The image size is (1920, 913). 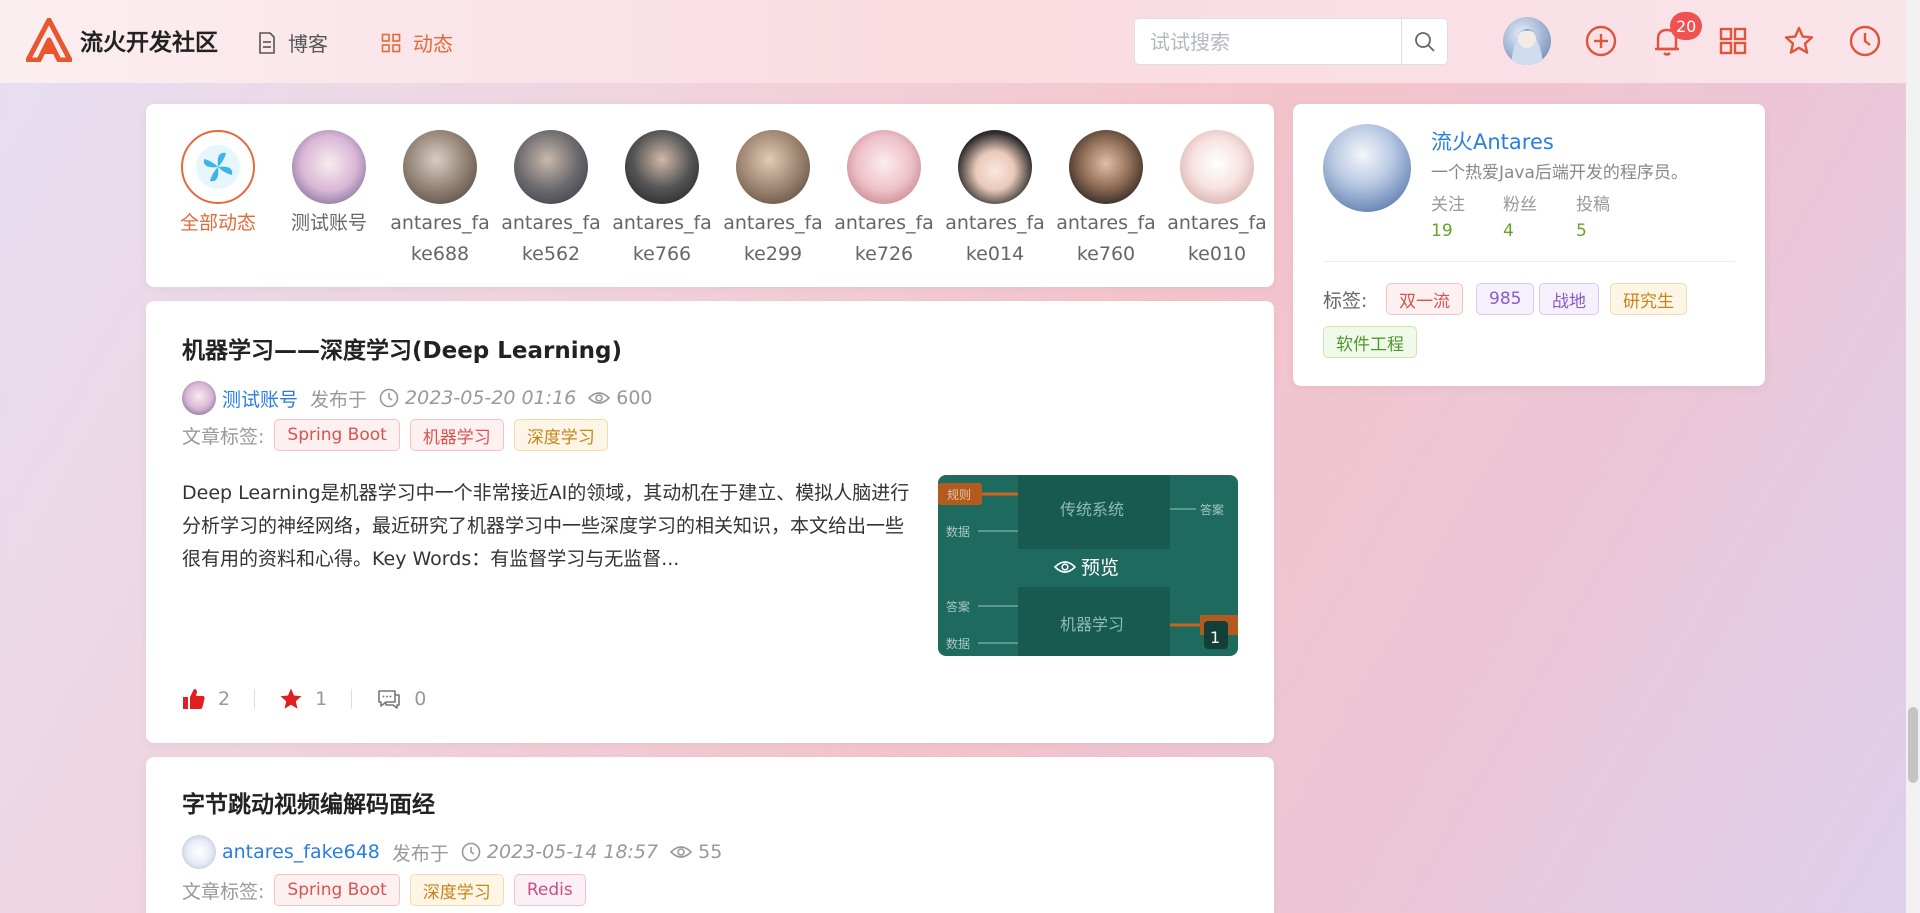 I want to click on profile-tags-label: 标签:, so click(x=1345, y=301).